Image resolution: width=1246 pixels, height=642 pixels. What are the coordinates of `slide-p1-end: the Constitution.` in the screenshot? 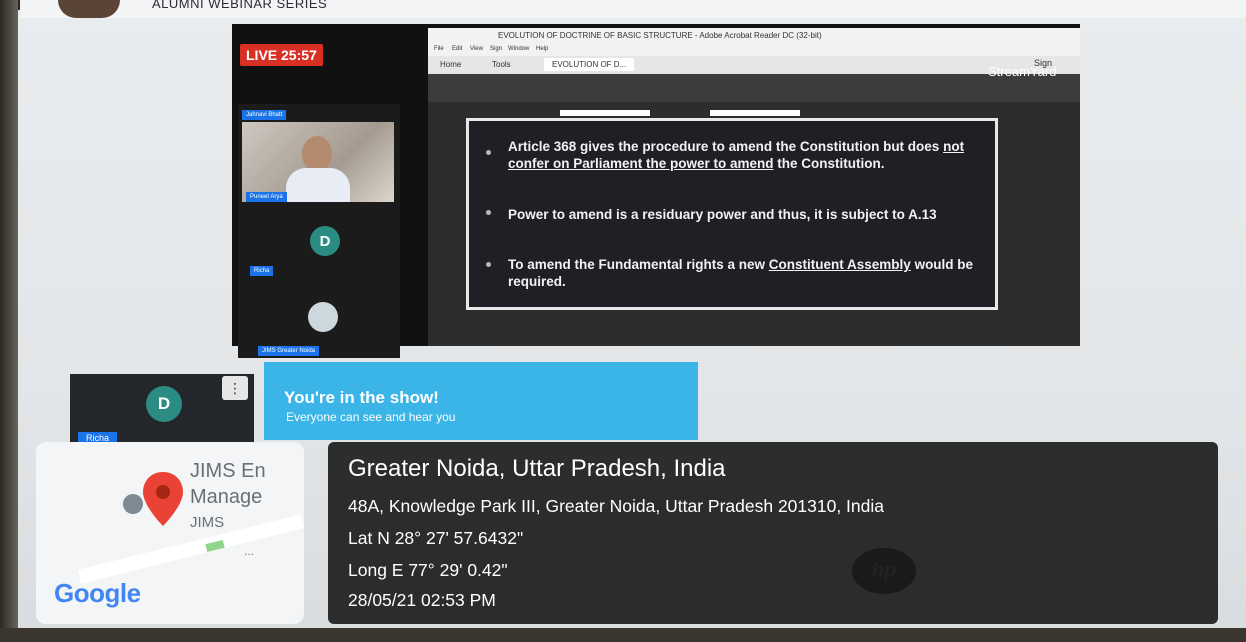 It's located at (829, 163).